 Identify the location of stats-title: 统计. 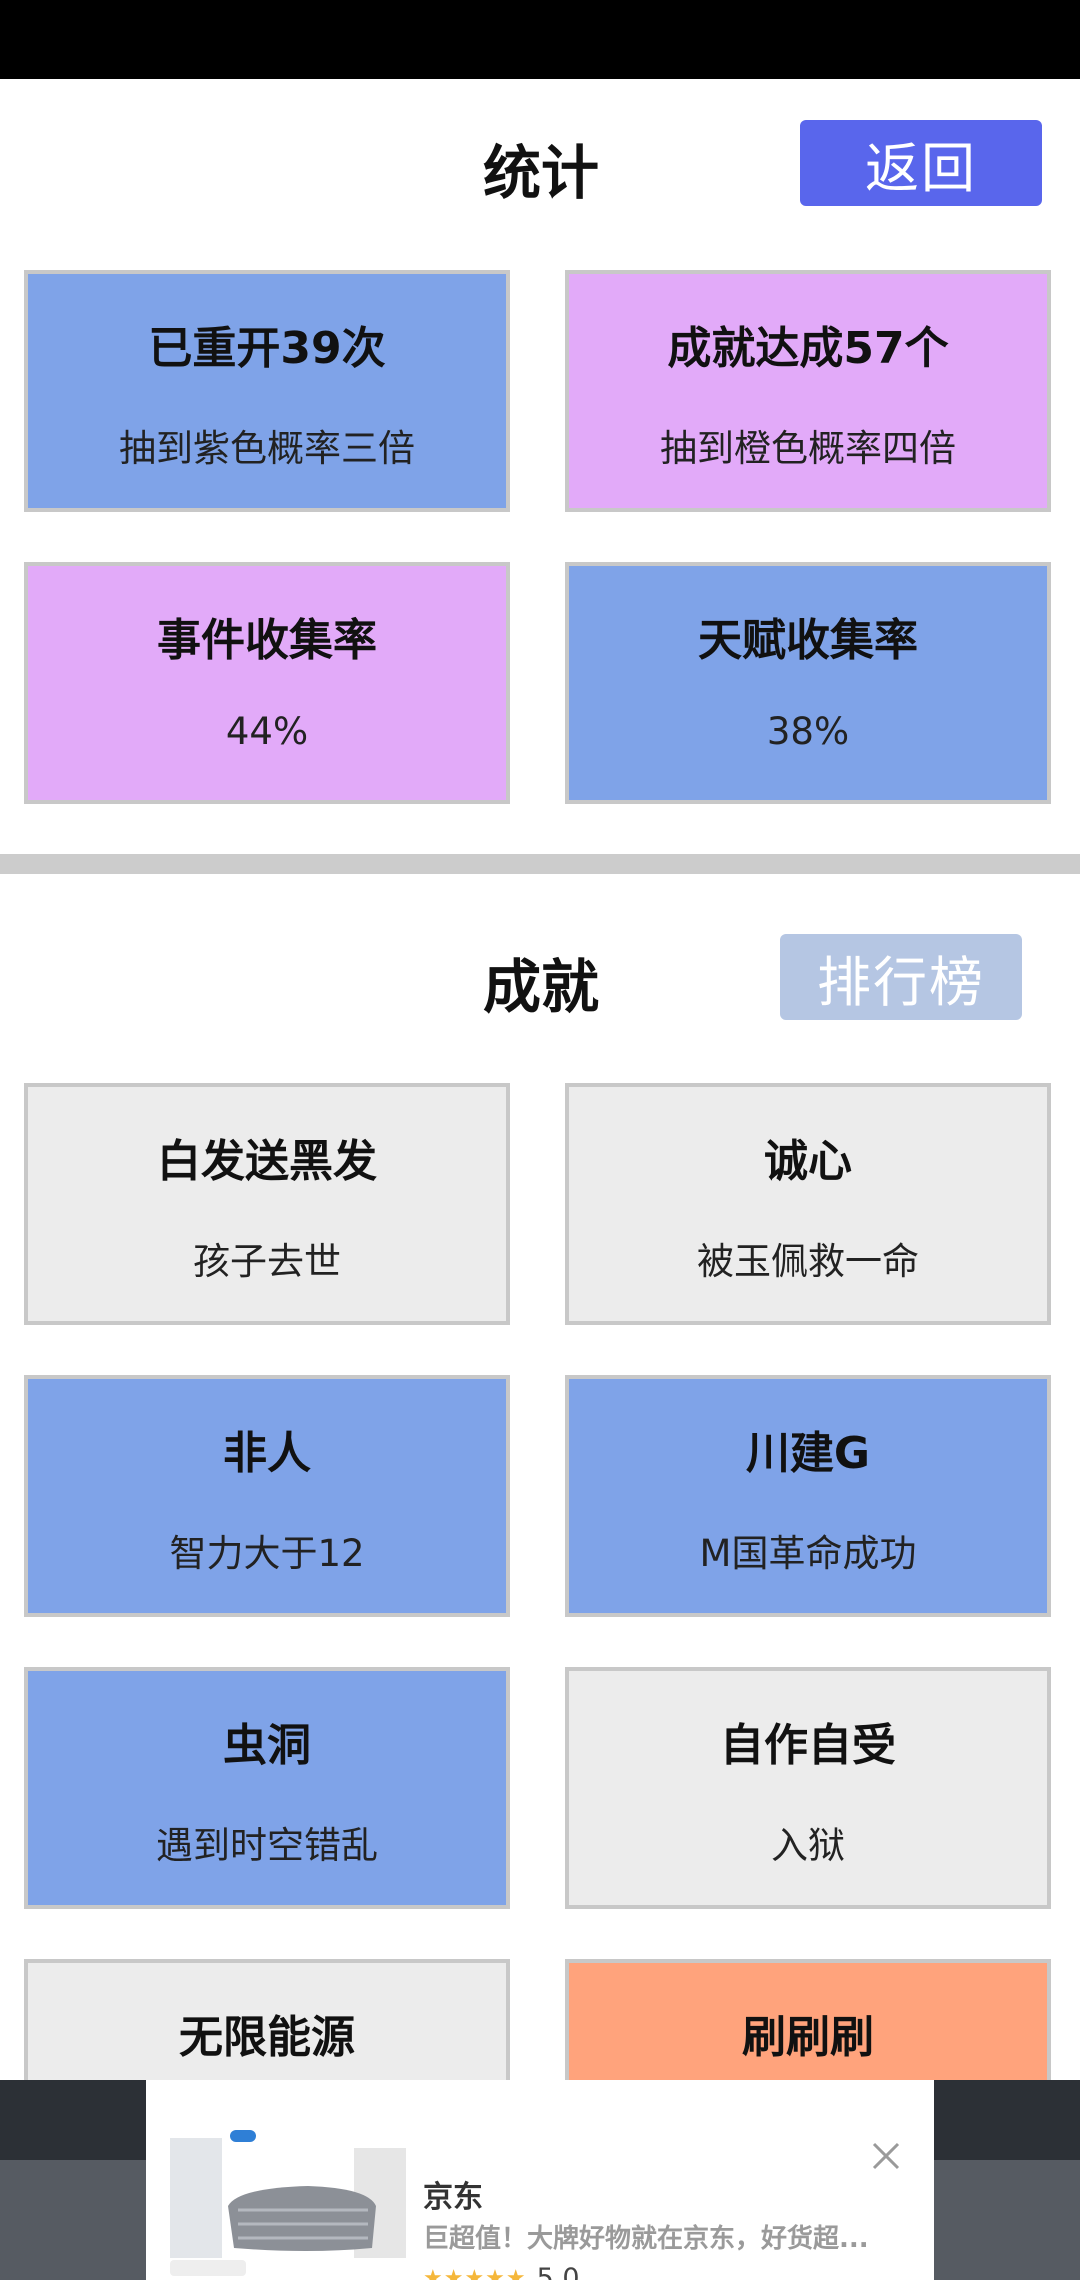
(540, 173).